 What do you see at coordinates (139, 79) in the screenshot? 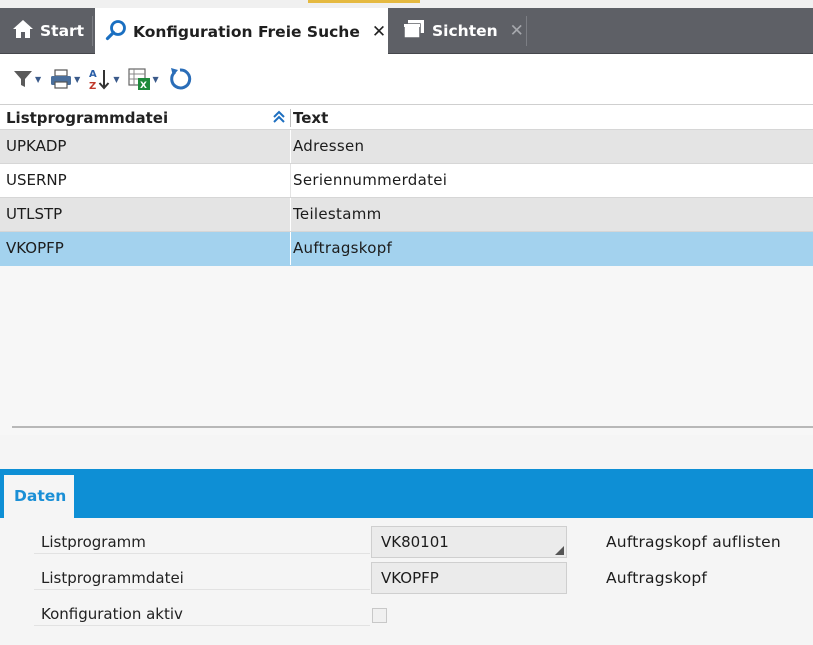
I see `excel-export-icon: X` at bounding box center [139, 79].